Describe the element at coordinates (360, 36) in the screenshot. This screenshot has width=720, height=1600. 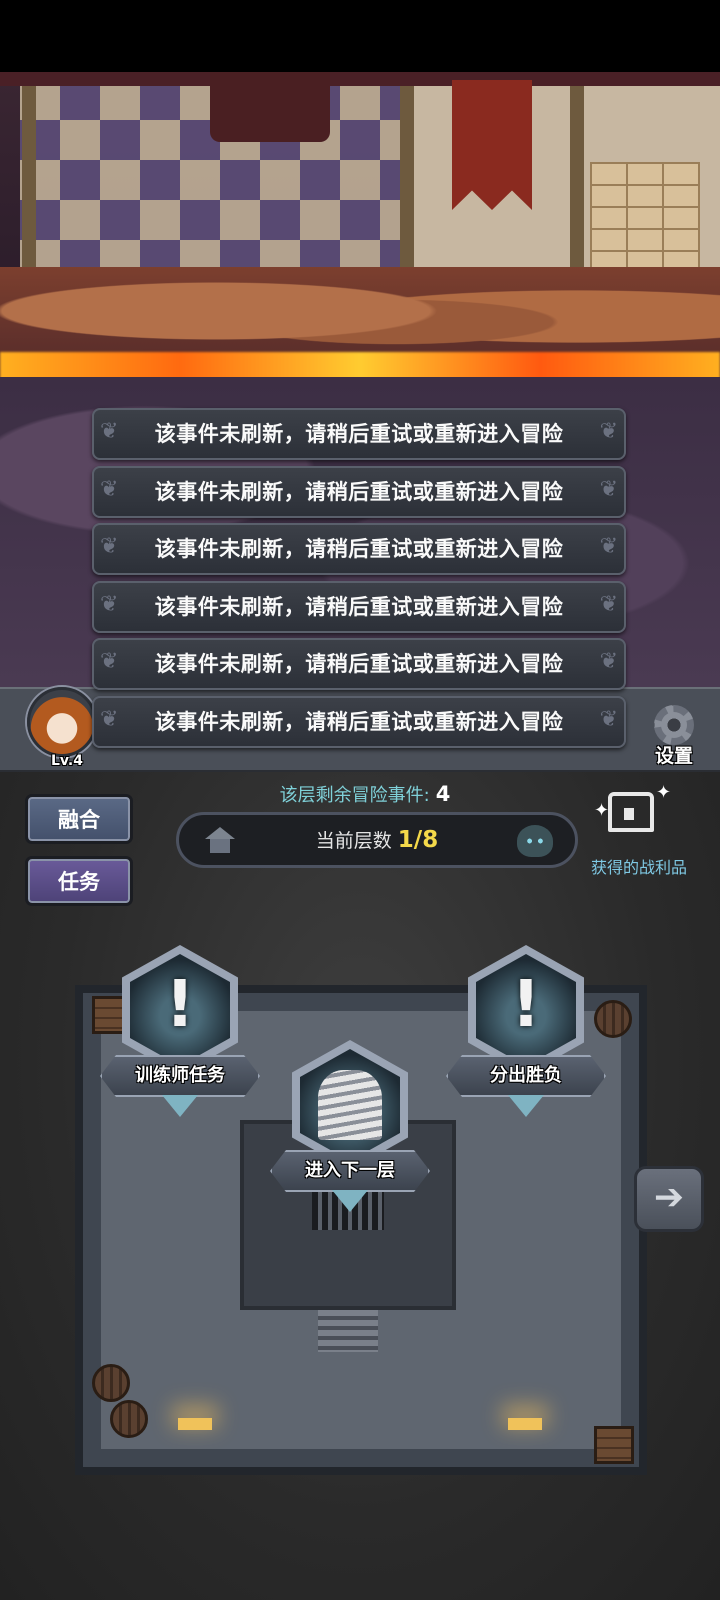
I see `status-bar` at that location.